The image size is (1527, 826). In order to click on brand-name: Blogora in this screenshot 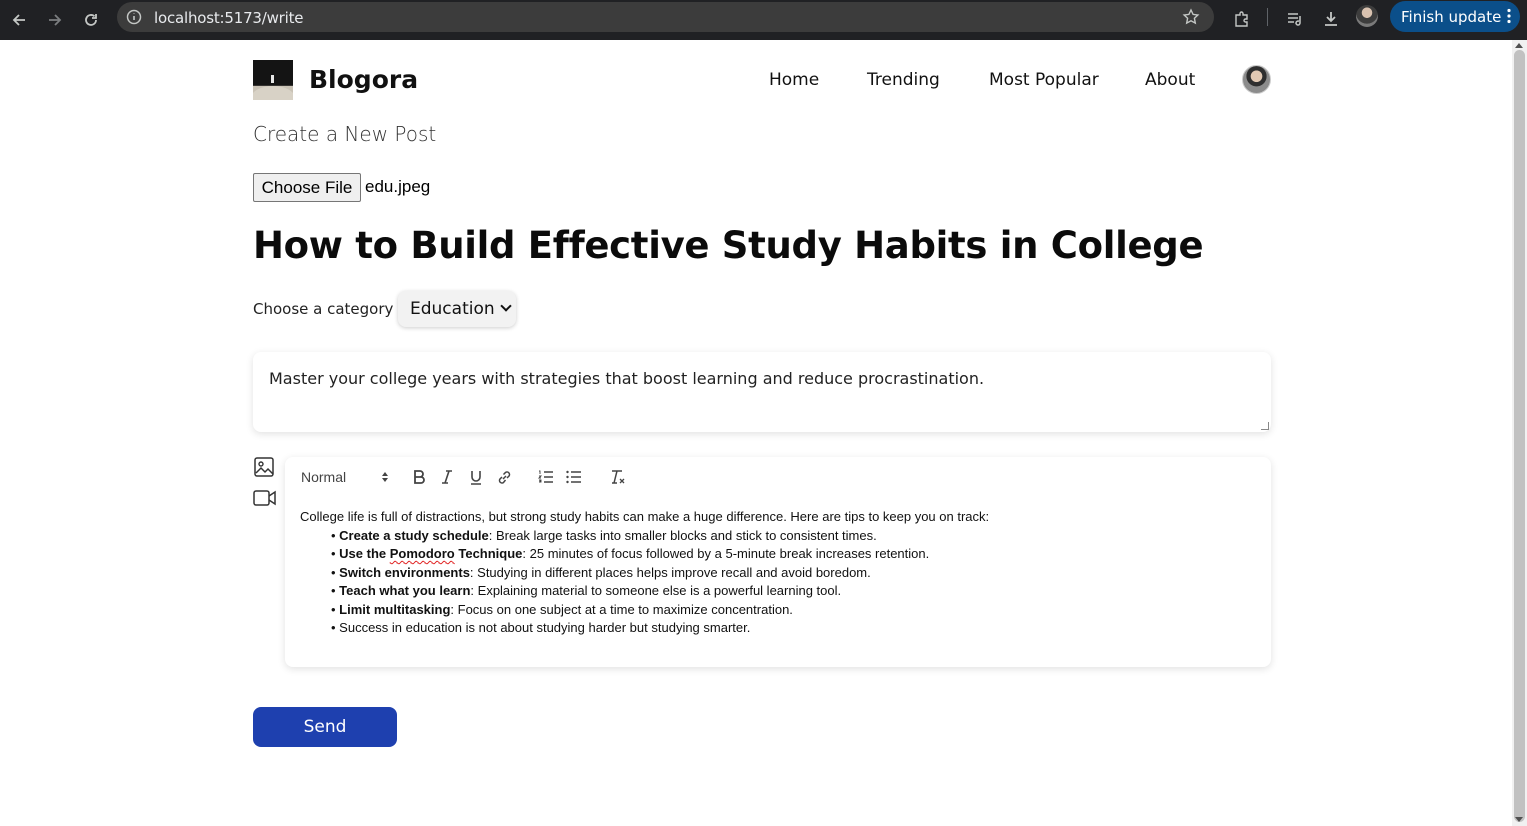, I will do `click(363, 79)`.